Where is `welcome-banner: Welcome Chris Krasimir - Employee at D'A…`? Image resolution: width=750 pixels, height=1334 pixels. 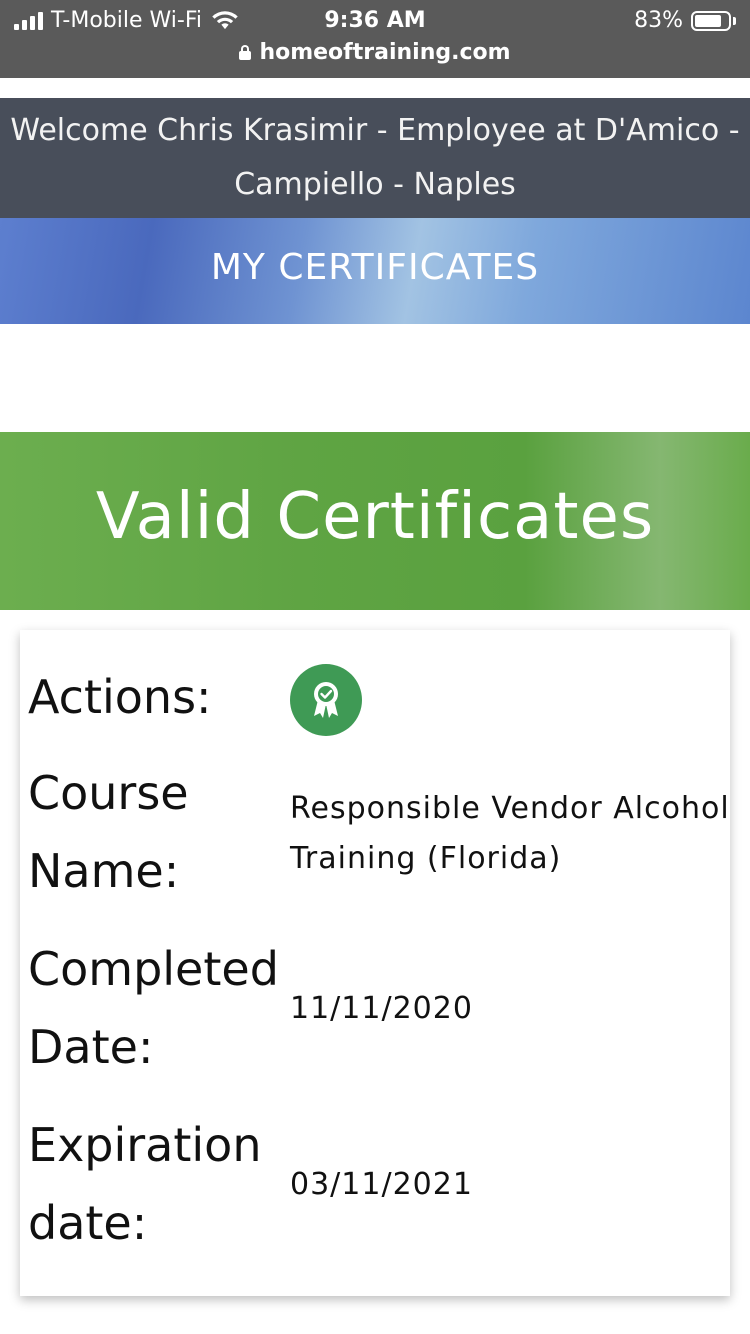 welcome-banner: Welcome Chris Krasimir - Employee at D'A… is located at coordinates (375, 158).